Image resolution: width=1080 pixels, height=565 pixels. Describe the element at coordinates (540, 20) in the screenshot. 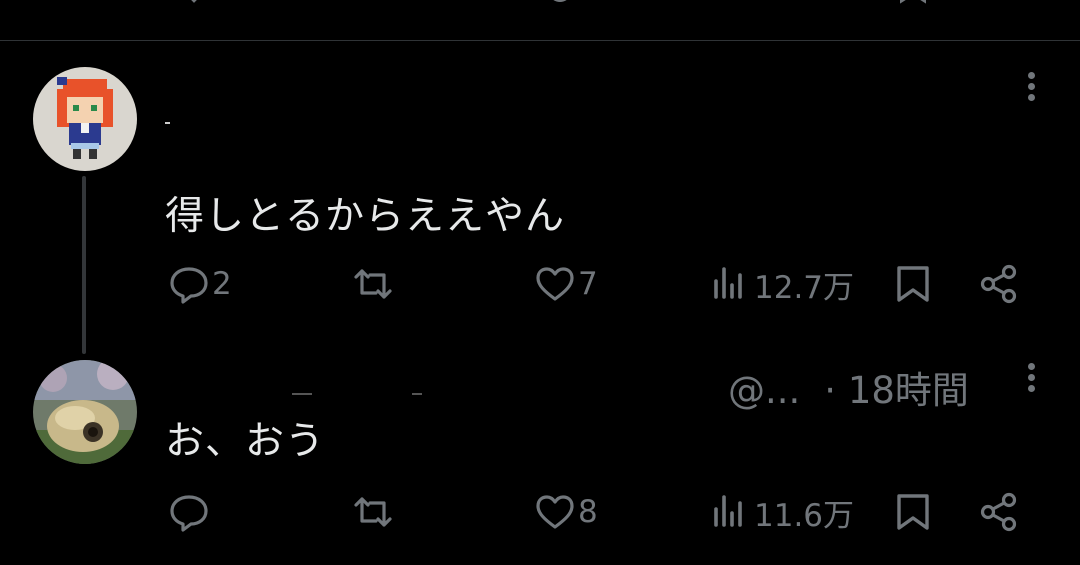

I see `previous-post-actions` at that location.